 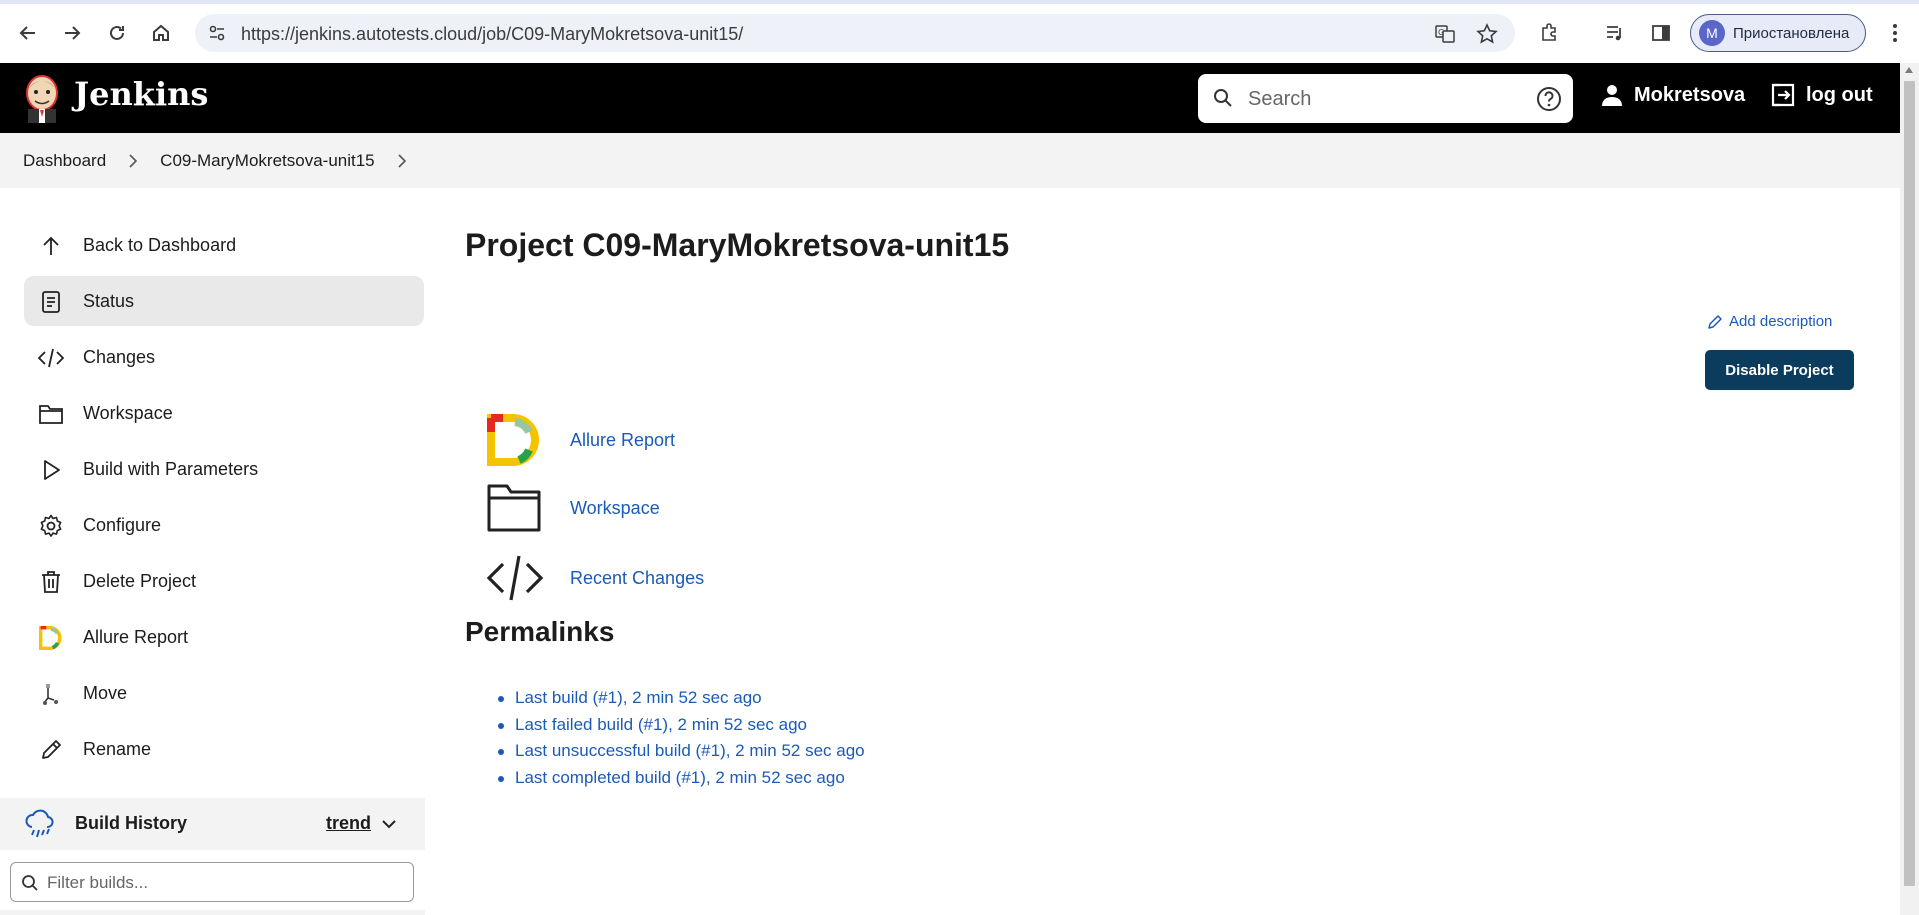 What do you see at coordinates (212, 824) in the screenshot?
I see `build-history-panel: Build History trend` at bounding box center [212, 824].